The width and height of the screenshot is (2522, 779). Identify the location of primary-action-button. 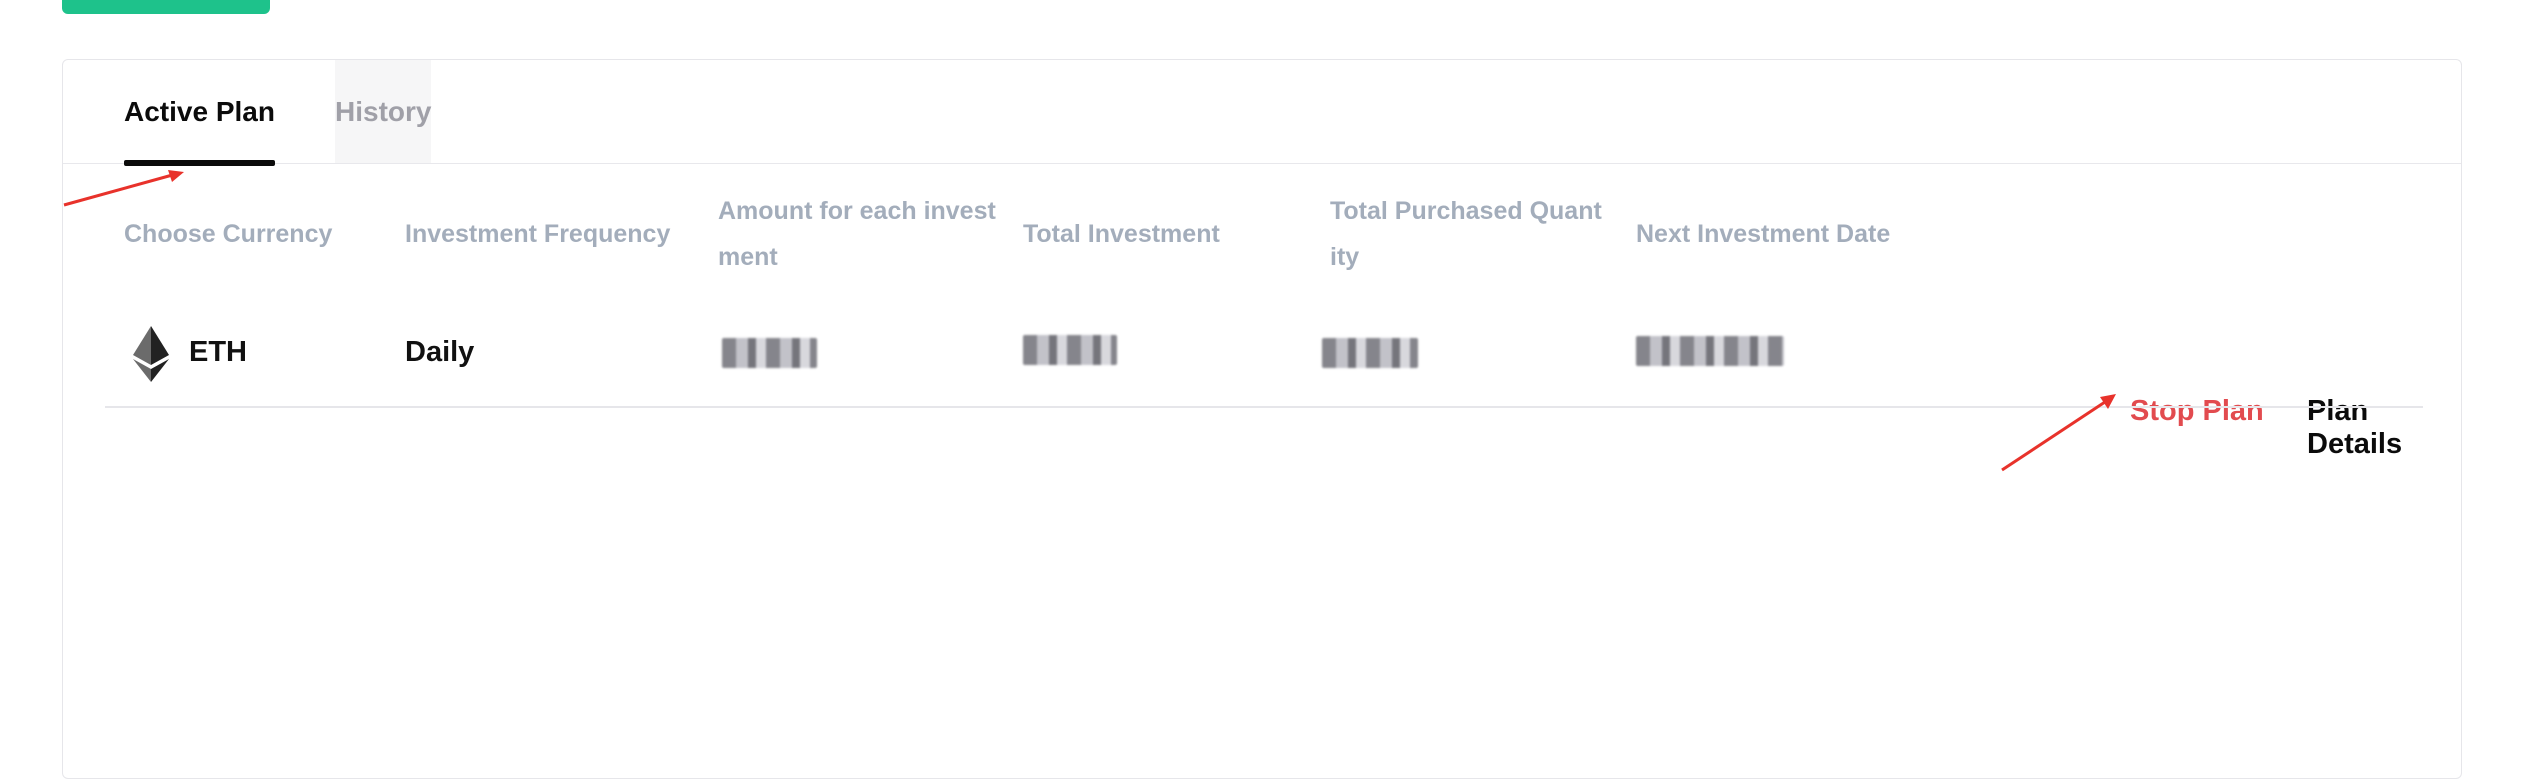
(166, 7).